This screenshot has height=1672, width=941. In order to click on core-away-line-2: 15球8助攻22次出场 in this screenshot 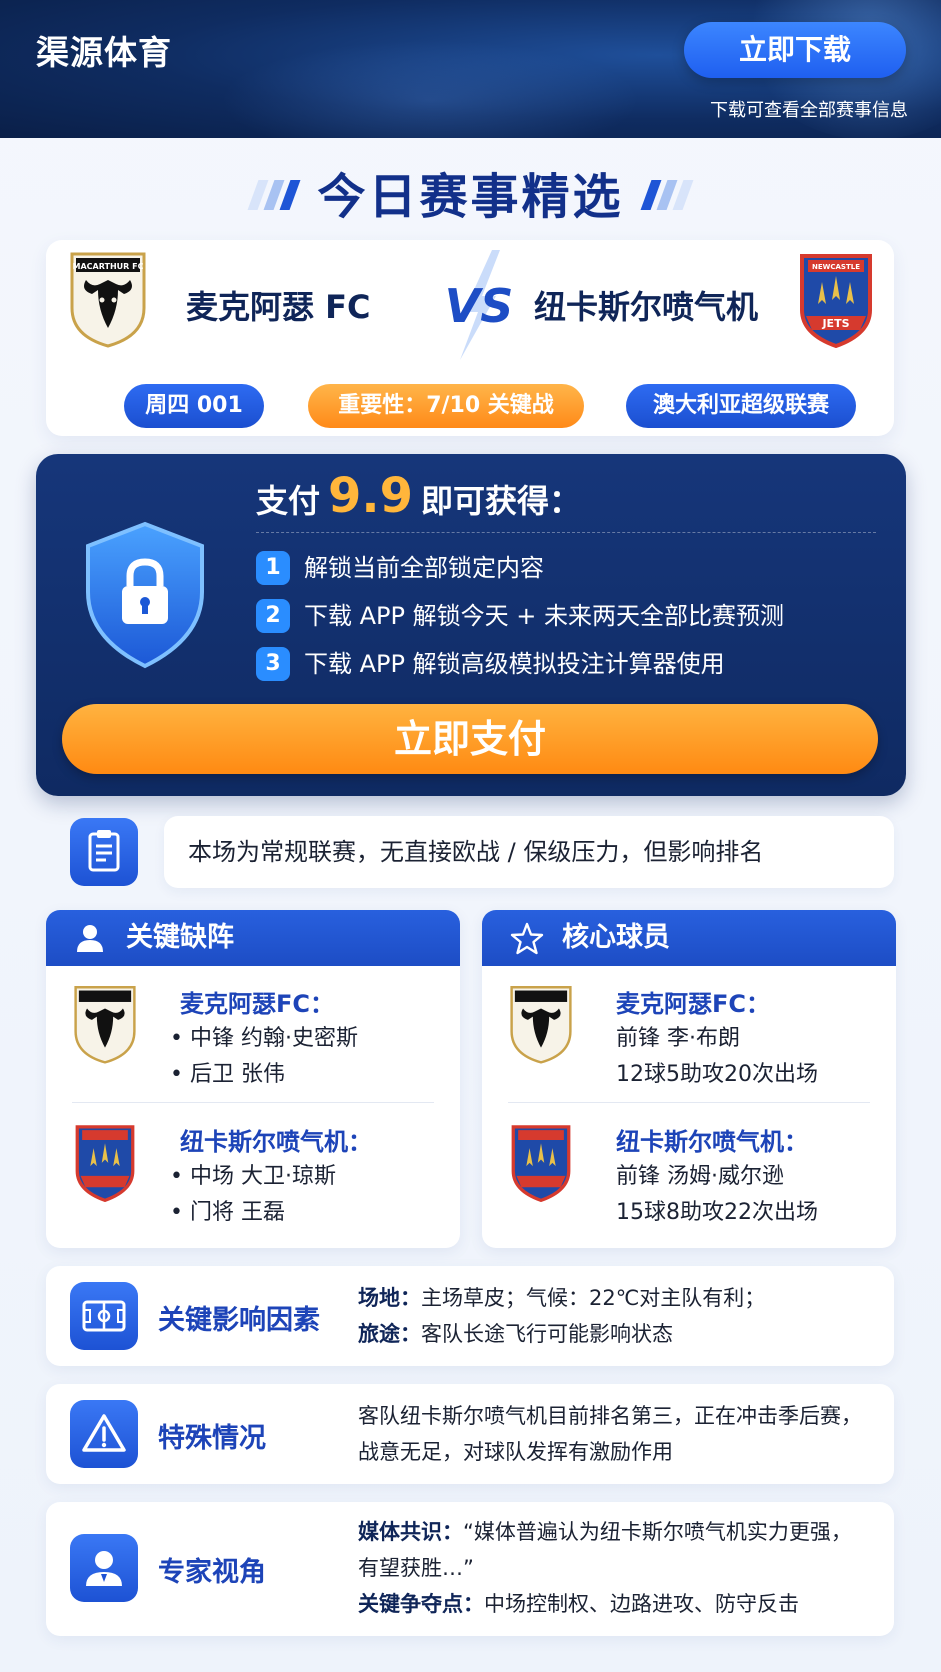, I will do `click(717, 1212)`.